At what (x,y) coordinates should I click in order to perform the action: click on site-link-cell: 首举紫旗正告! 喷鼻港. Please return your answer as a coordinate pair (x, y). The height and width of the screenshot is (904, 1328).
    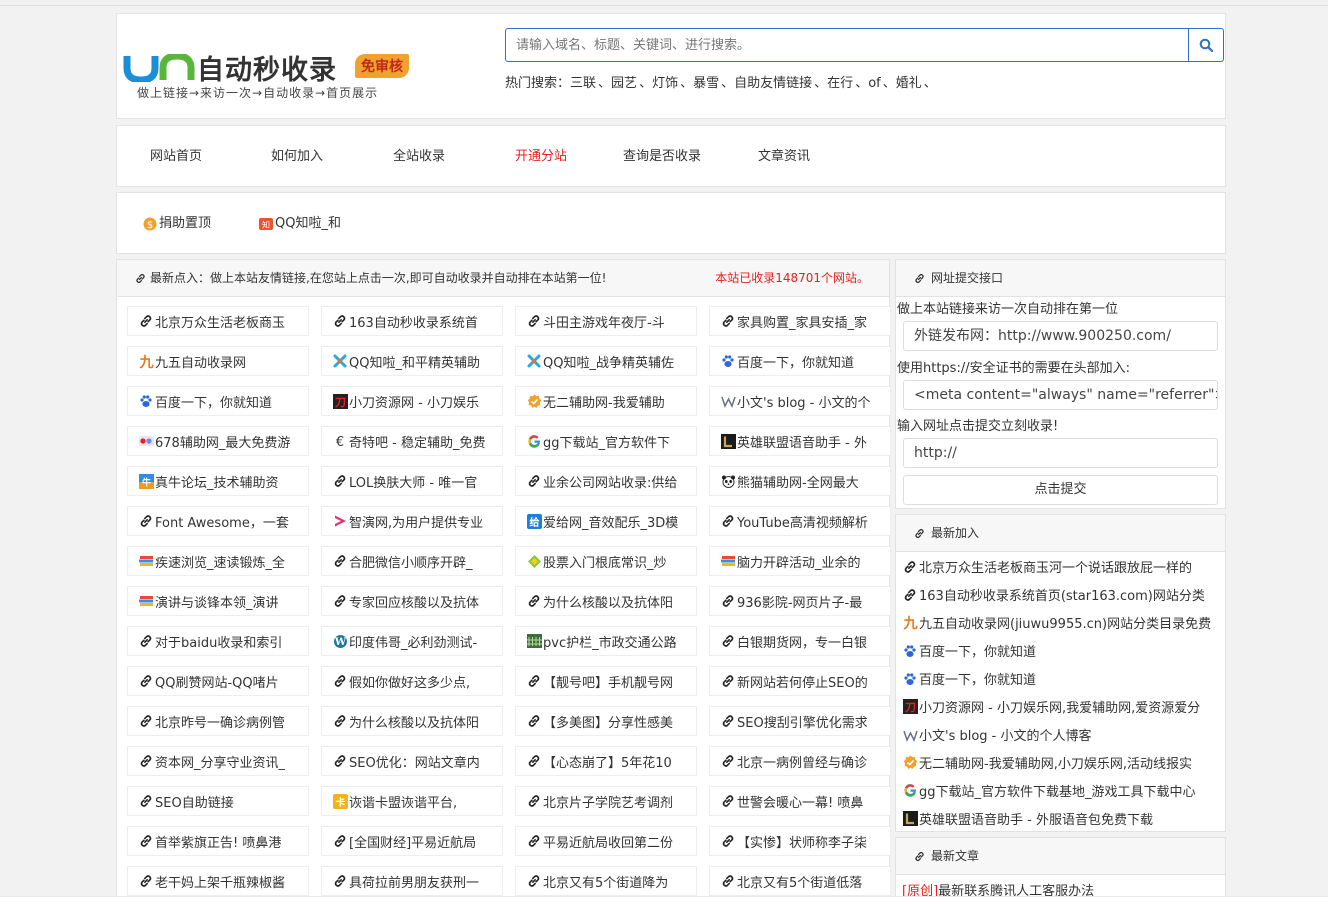
    Looking at the image, I should click on (218, 841).